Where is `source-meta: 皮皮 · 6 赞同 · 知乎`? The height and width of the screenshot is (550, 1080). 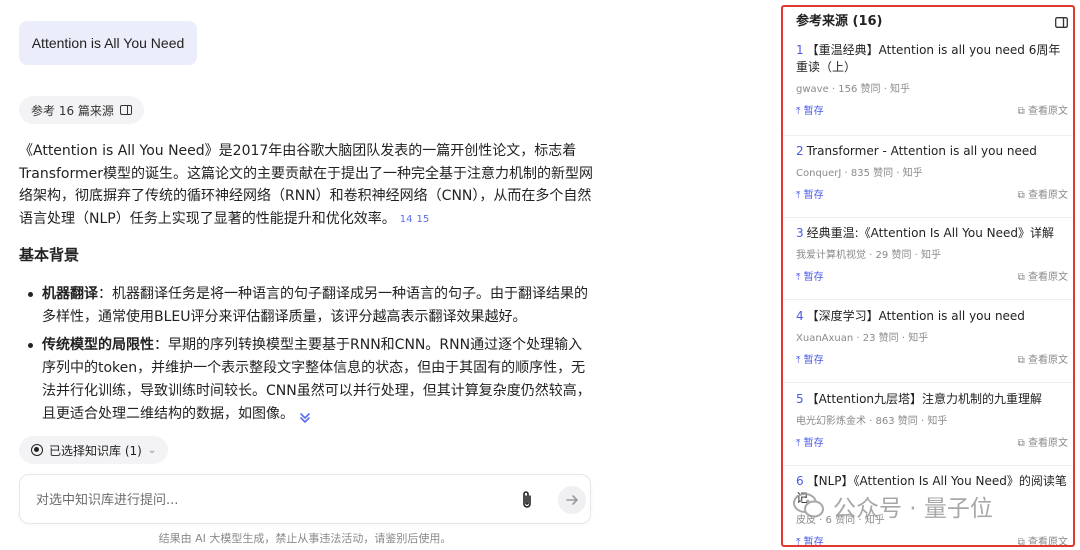
source-meta: 皮皮 · 6 赞同 · 知乎 is located at coordinates (840, 520).